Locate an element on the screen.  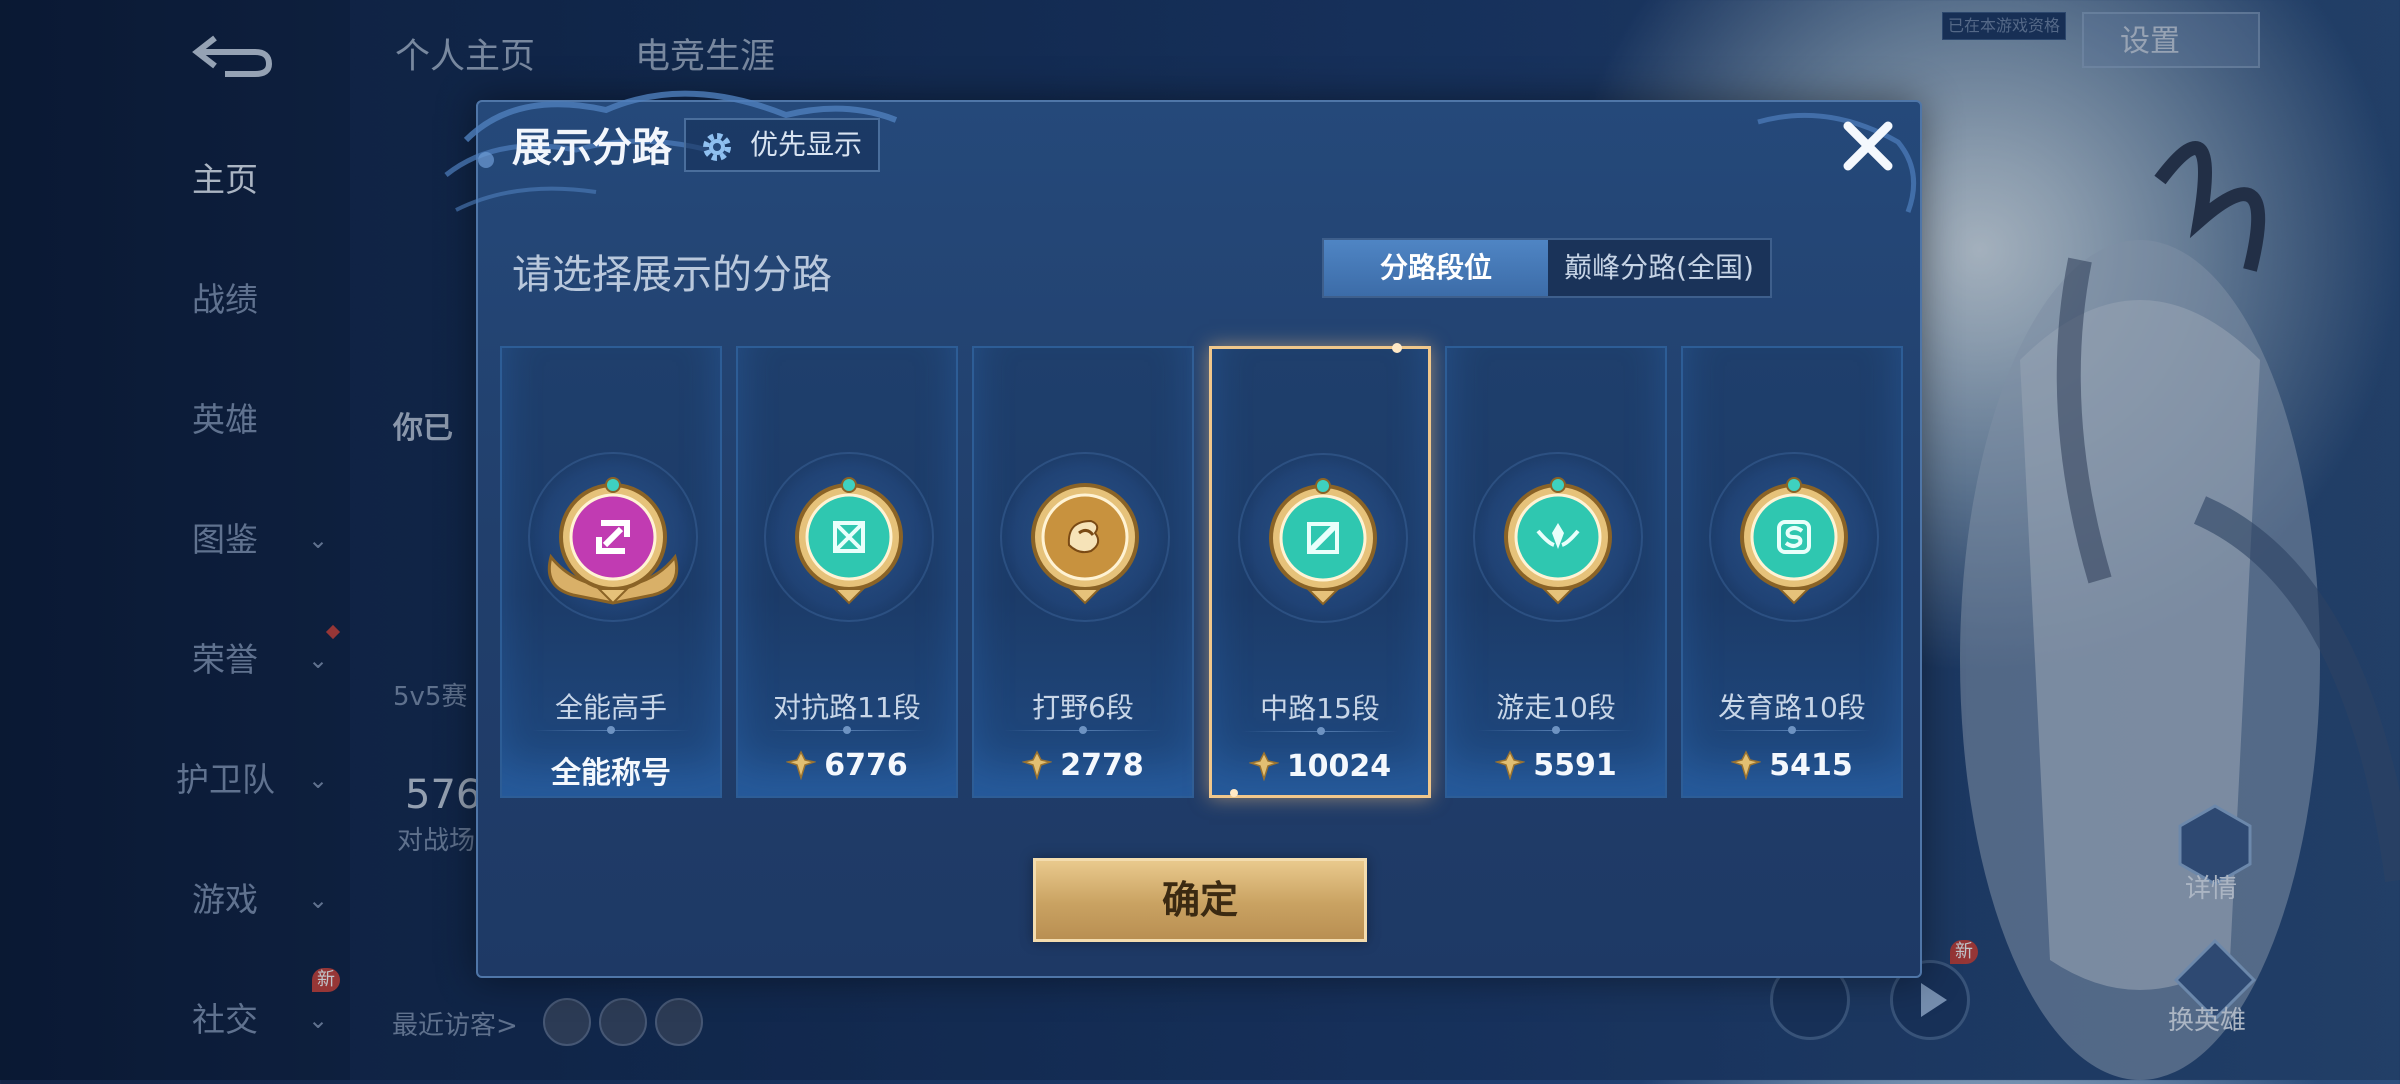
lane-rank-label: 对抗路11段 is located at coordinates (847, 707).